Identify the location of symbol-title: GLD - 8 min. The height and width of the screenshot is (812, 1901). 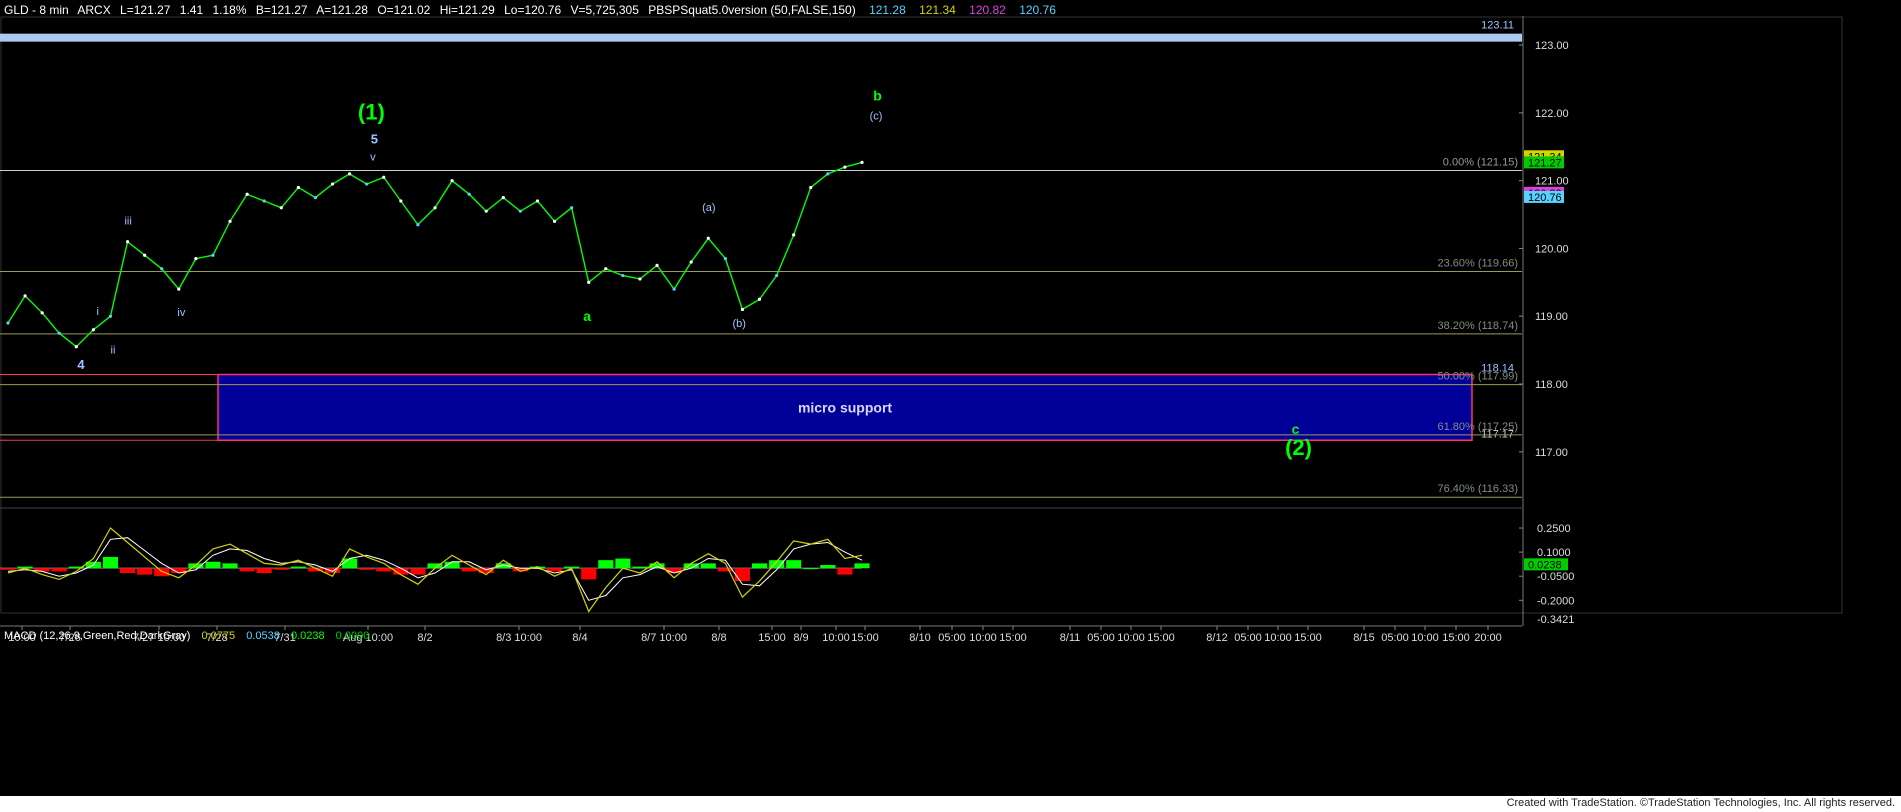
(36, 10).